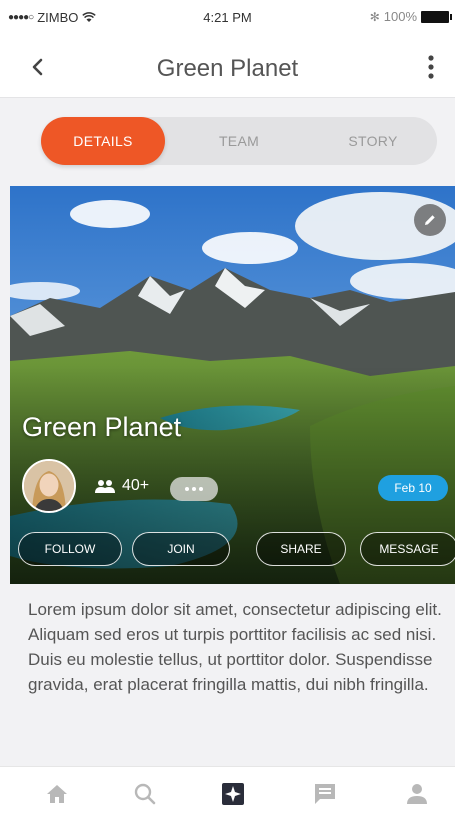  I want to click on status-bar: ●●●●○ ZIMBO 4:21 PM ✻ 100%, so click(227, 18).